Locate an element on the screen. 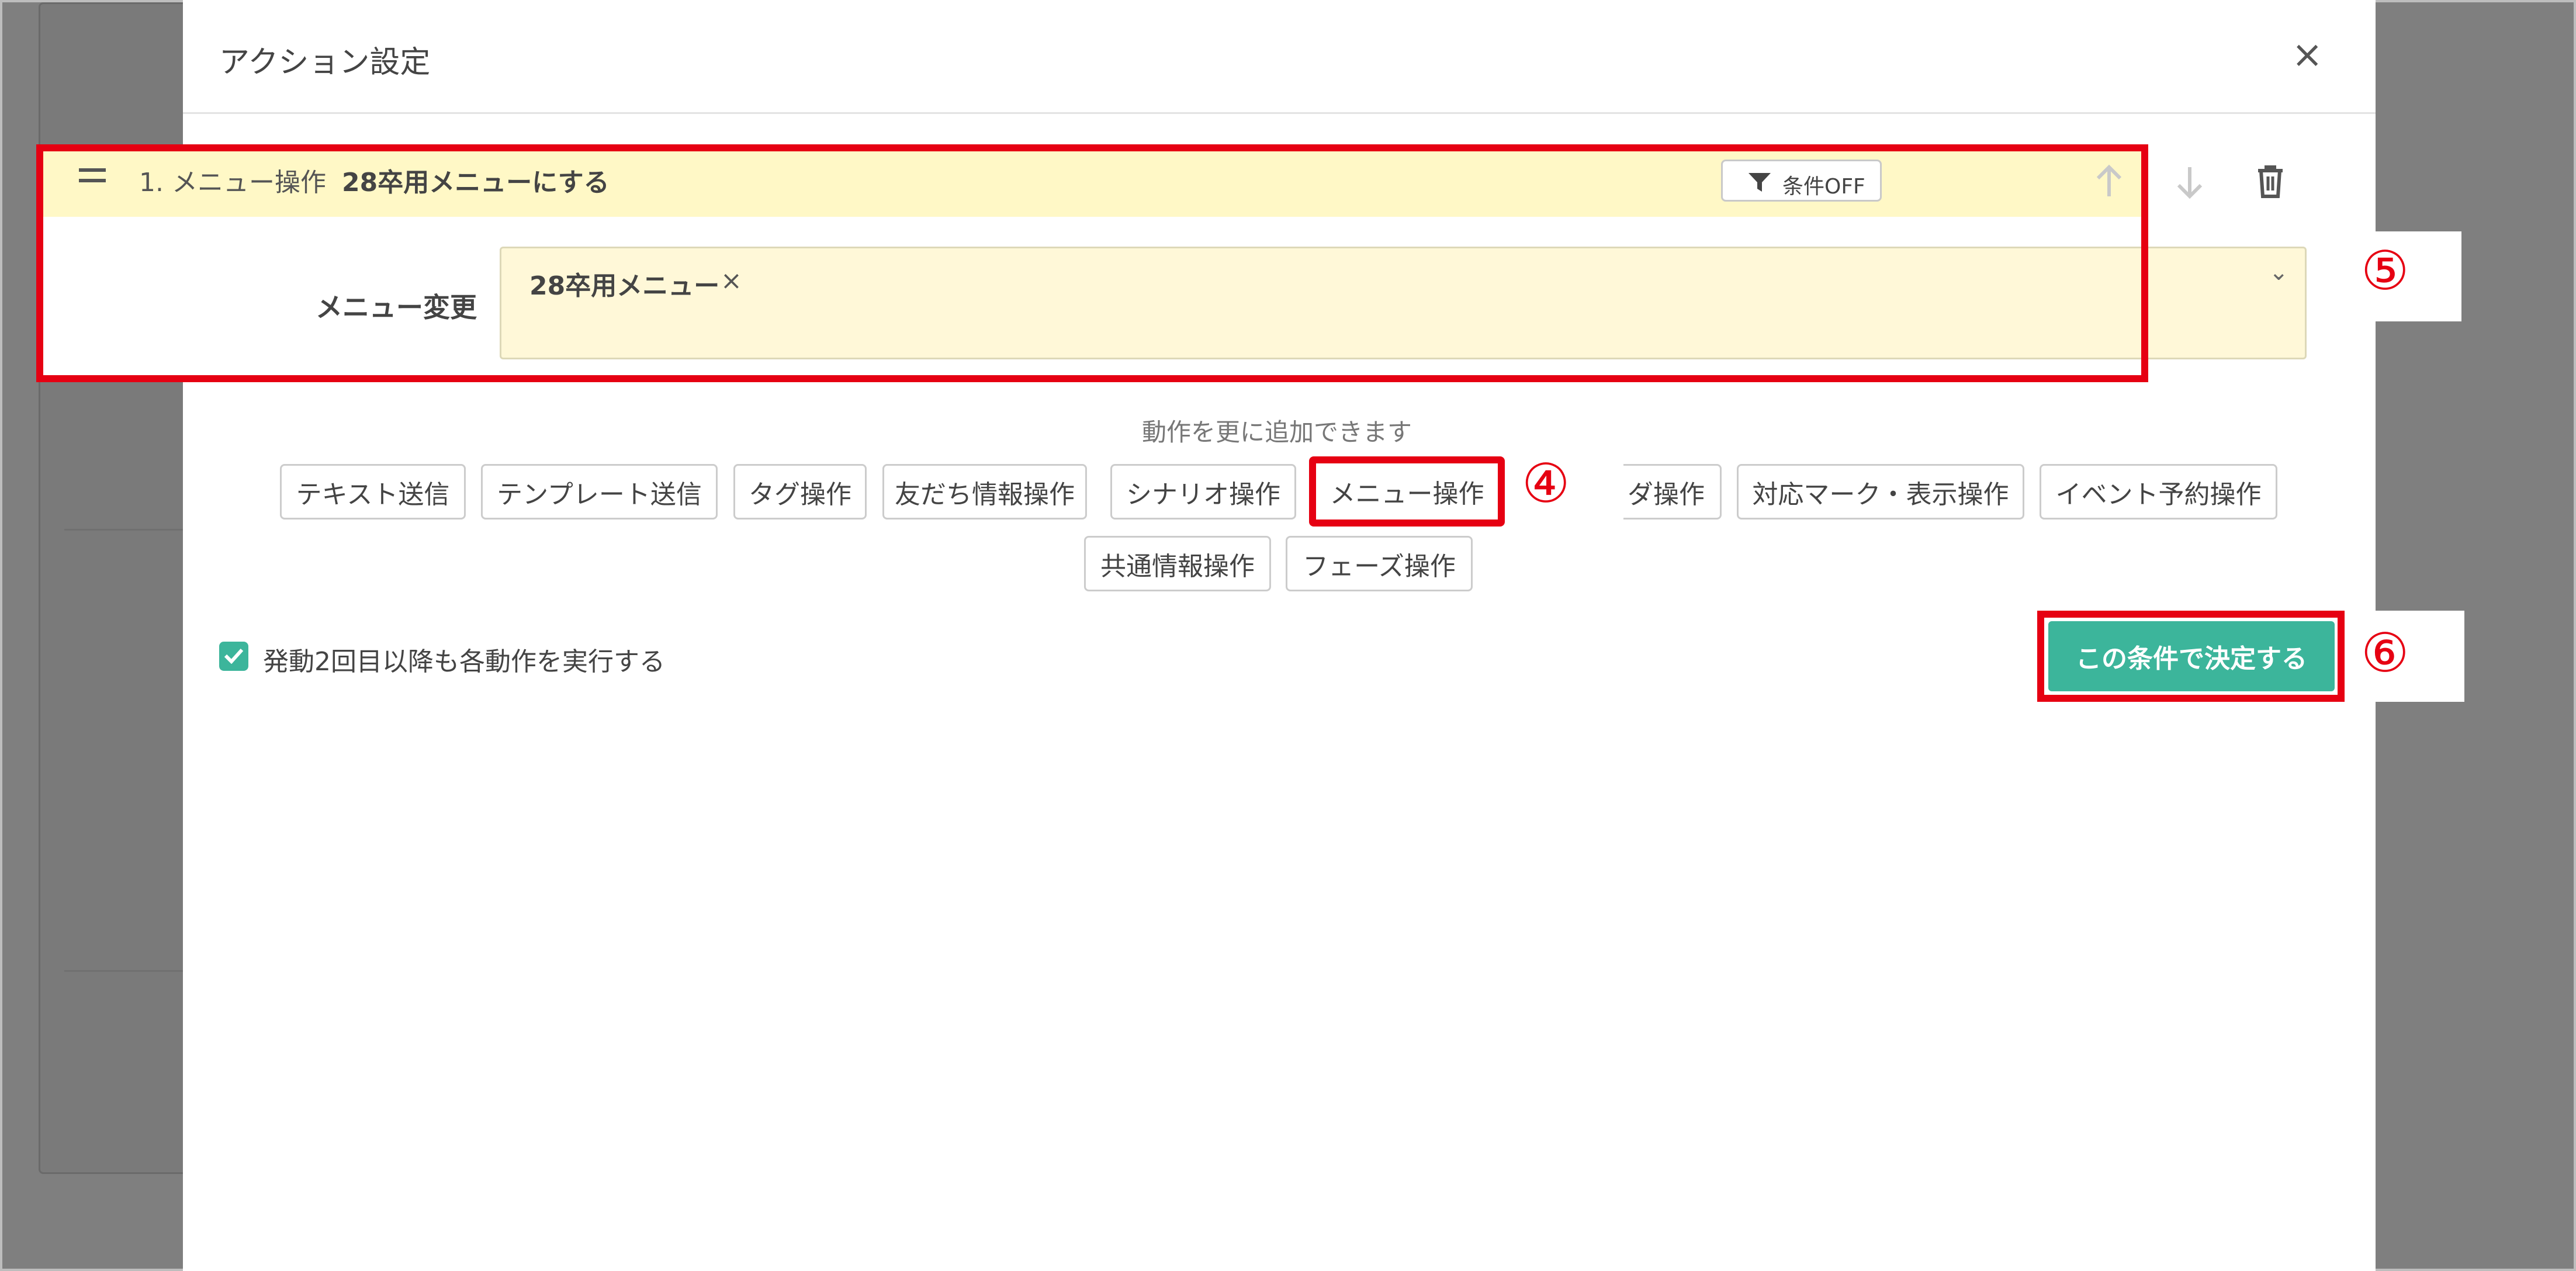 This screenshot has height=1271, width=2576. repeat-checkbox is located at coordinates (234, 656).